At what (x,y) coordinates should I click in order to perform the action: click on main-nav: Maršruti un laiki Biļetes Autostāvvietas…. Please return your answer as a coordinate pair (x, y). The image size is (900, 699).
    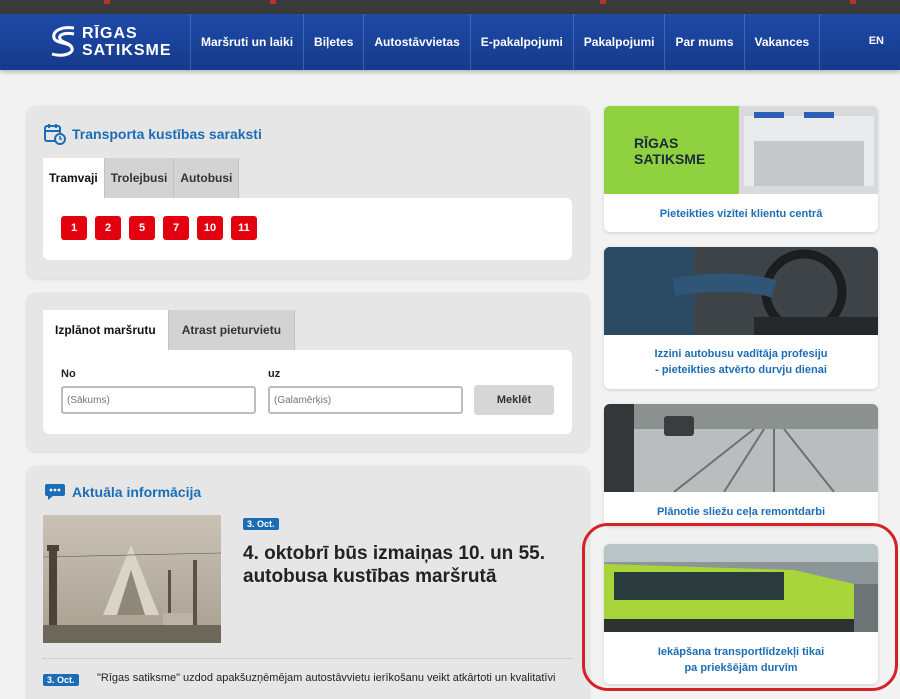
    Looking at the image, I should click on (505, 42).